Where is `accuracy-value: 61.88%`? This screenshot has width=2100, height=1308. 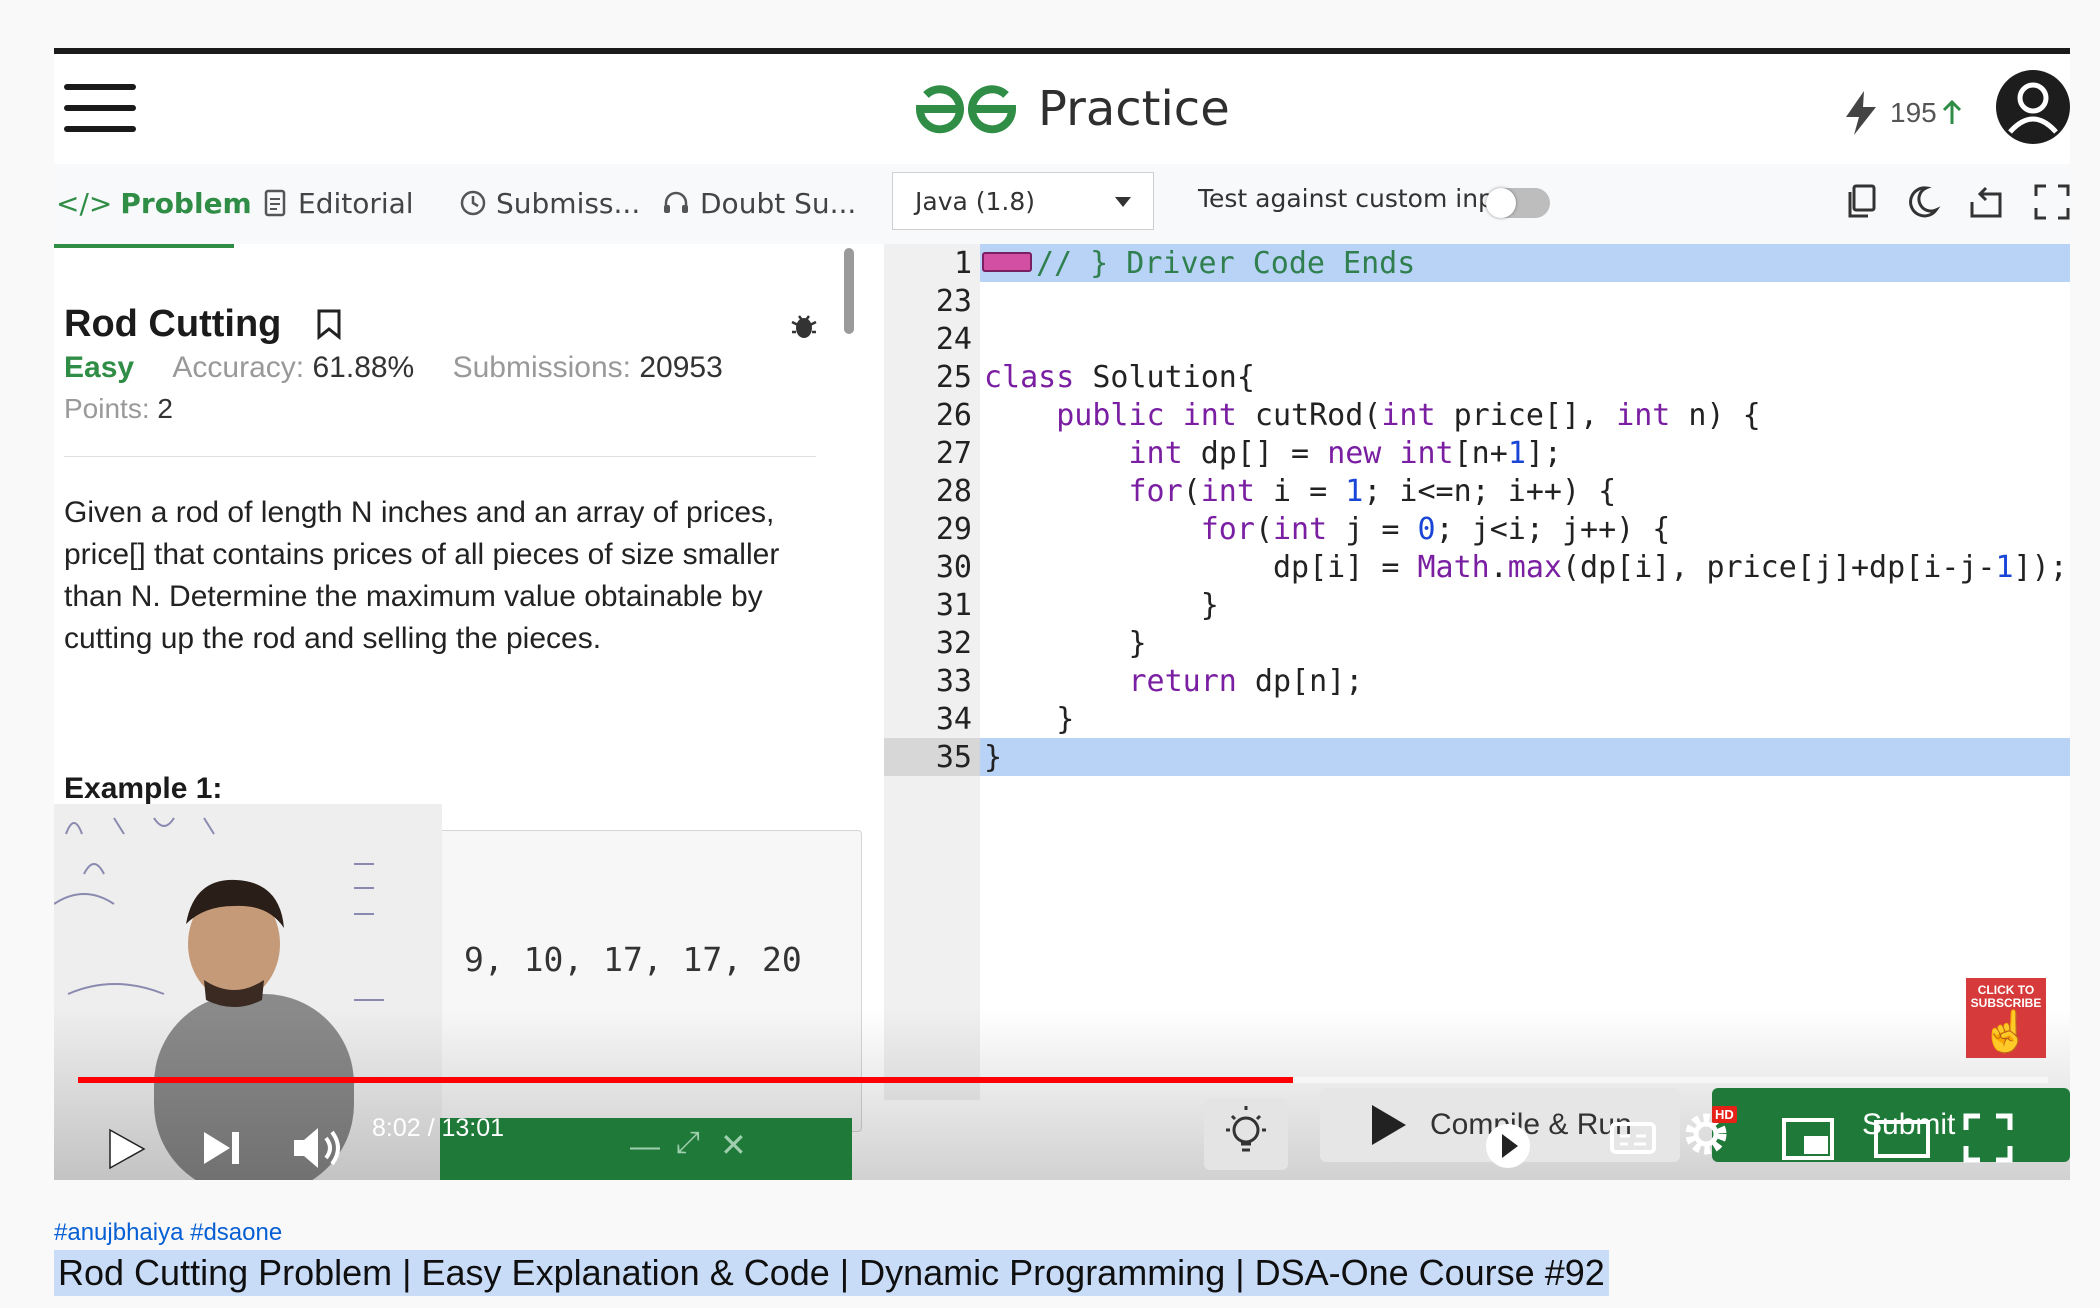
accuracy-value: 61.88% is located at coordinates (363, 367).